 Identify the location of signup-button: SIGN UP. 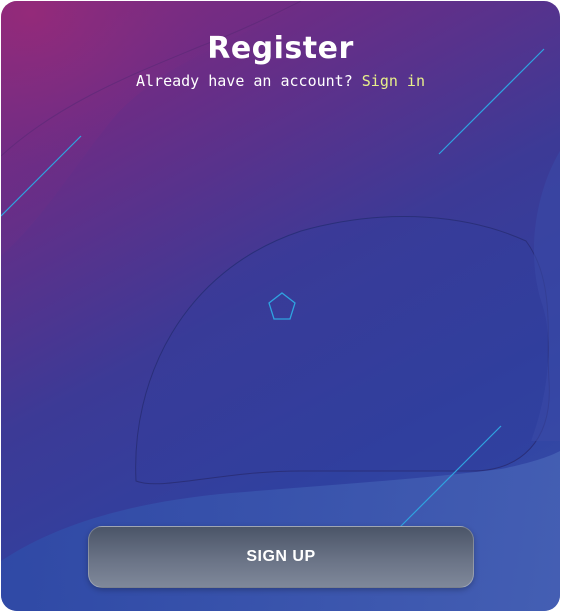
(281, 557).